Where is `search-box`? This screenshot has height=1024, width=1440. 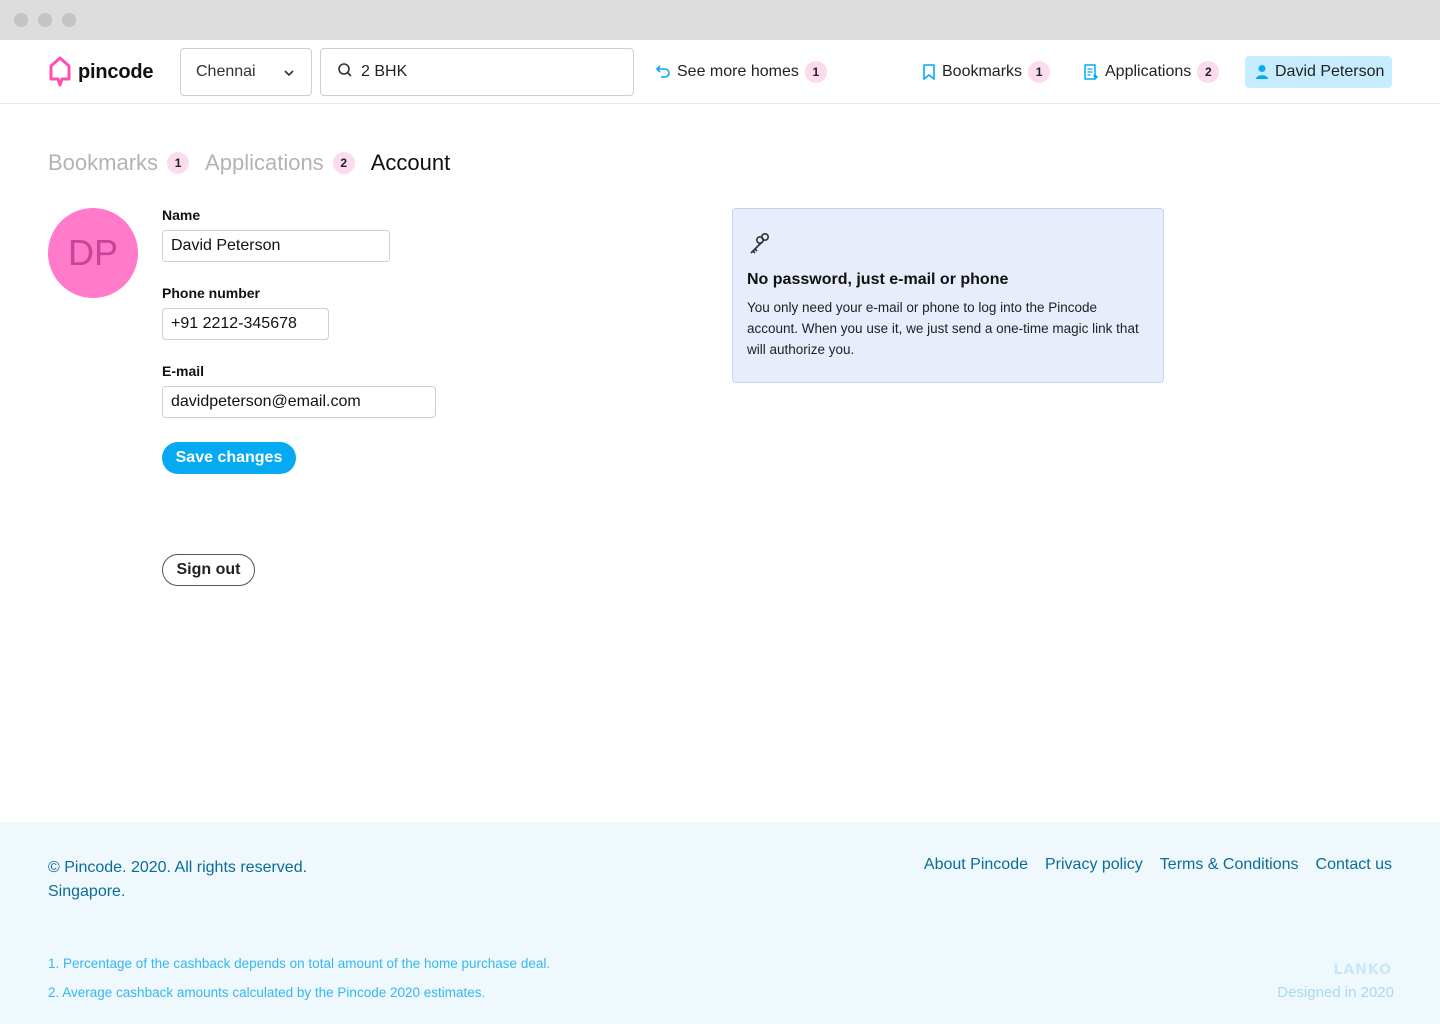
search-box is located at coordinates (477, 72).